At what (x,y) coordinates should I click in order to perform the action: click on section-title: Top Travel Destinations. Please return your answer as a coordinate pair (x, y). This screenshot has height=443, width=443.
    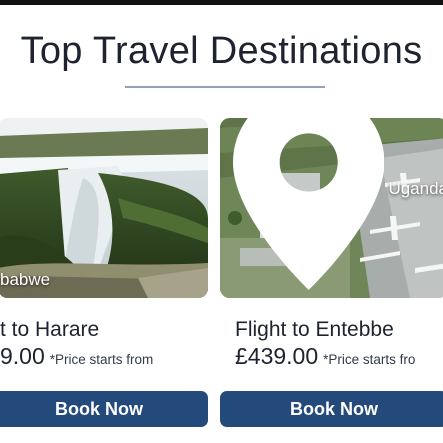
    Looking at the image, I should click on (221, 51).